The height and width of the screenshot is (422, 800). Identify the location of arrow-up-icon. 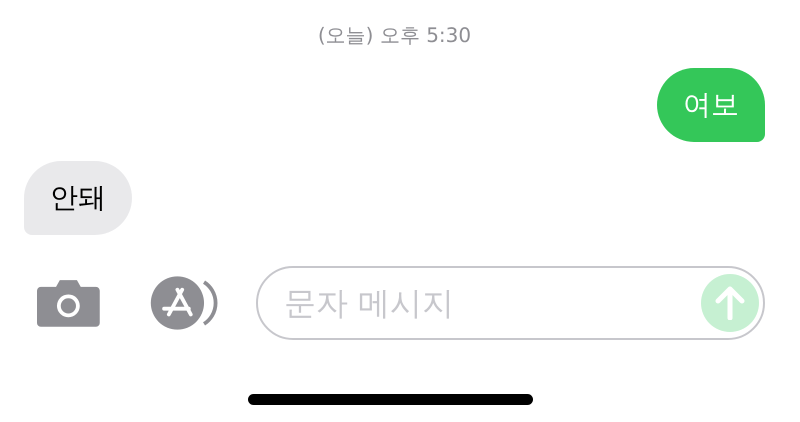
(730, 303).